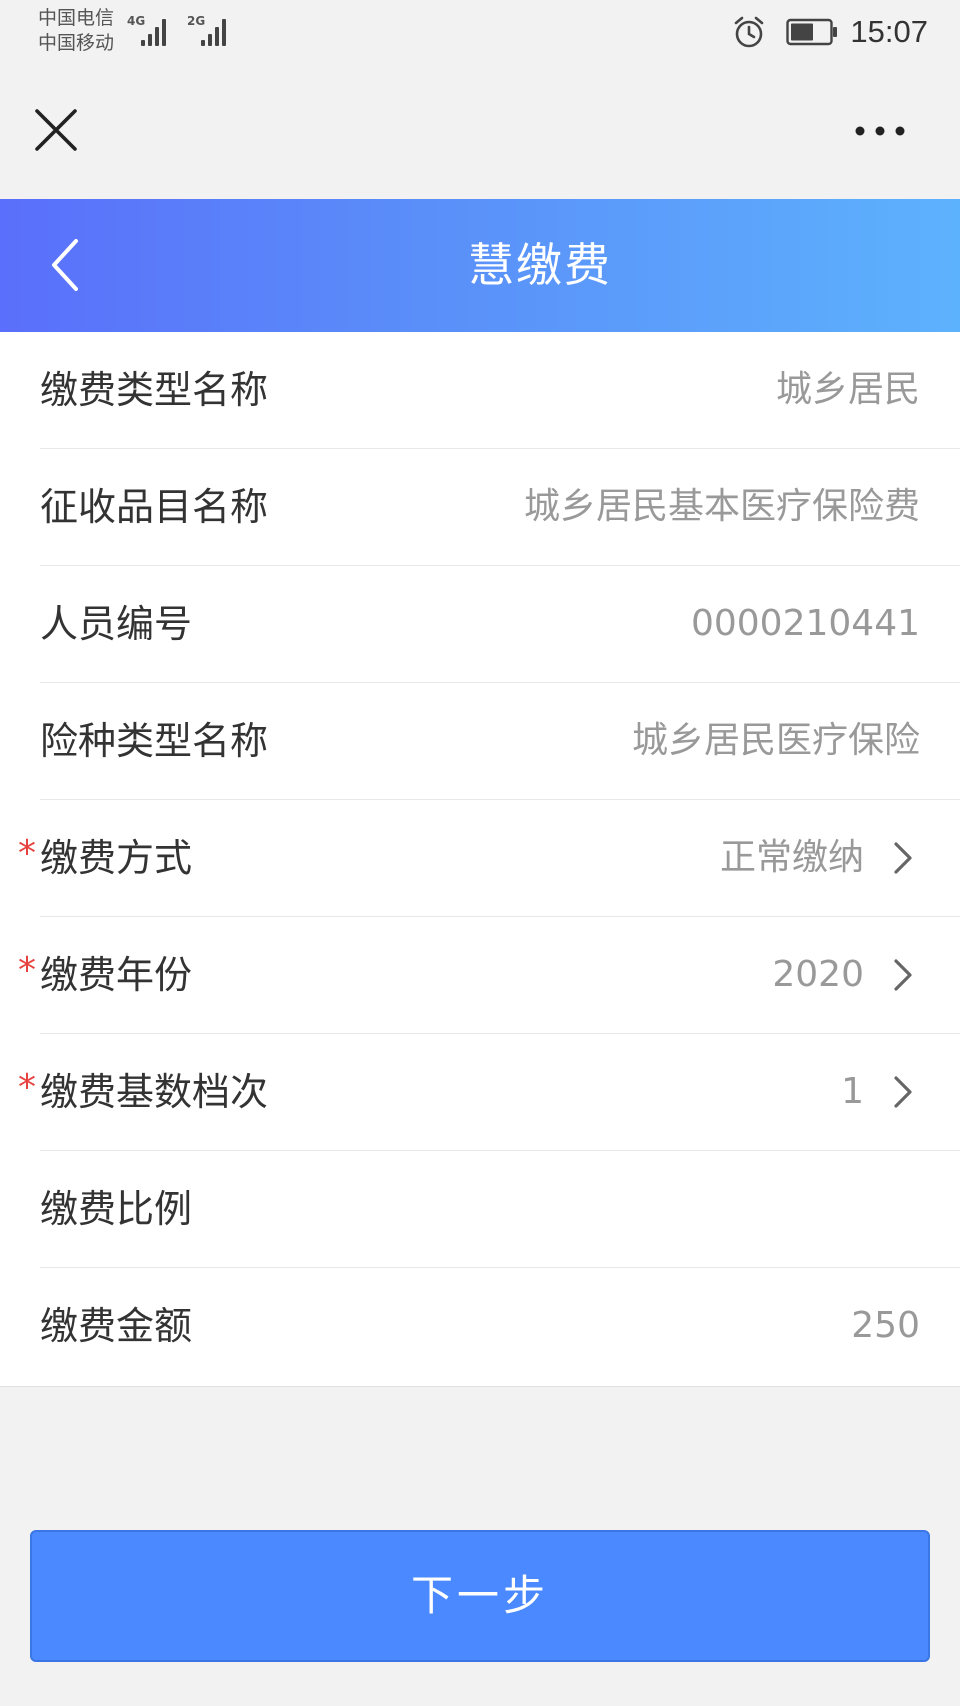 Image resolution: width=960 pixels, height=1706 pixels. What do you see at coordinates (116, 1209) in the screenshot?
I see `row-label: 缴费比例` at bounding box center [116, 1209].